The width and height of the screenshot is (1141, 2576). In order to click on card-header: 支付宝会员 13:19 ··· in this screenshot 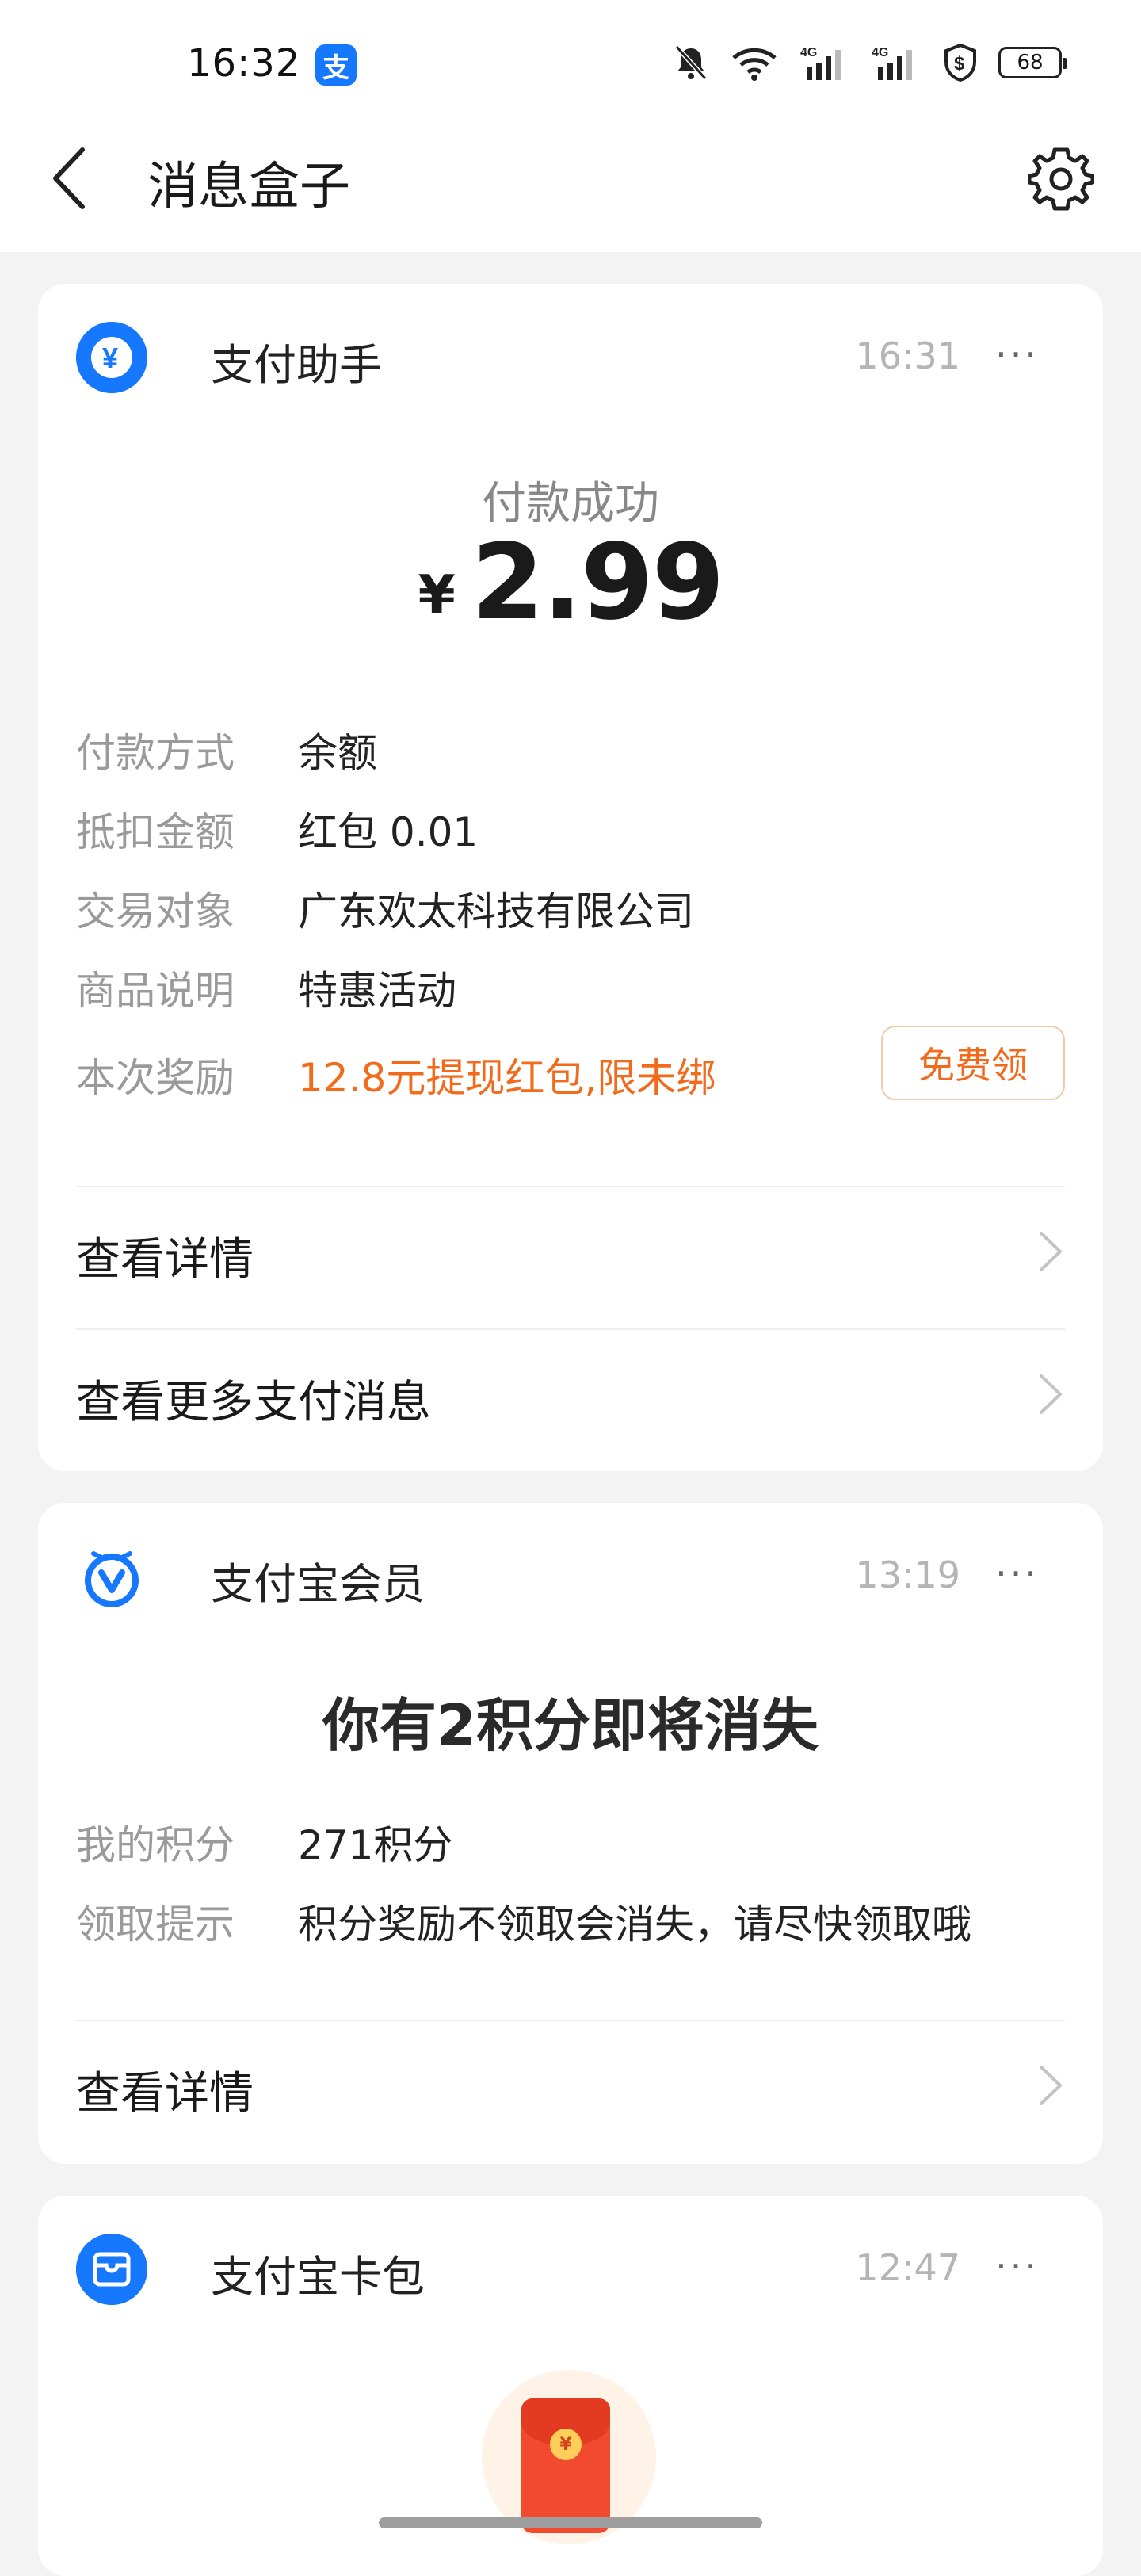, I will do `click(565, 1576)`.